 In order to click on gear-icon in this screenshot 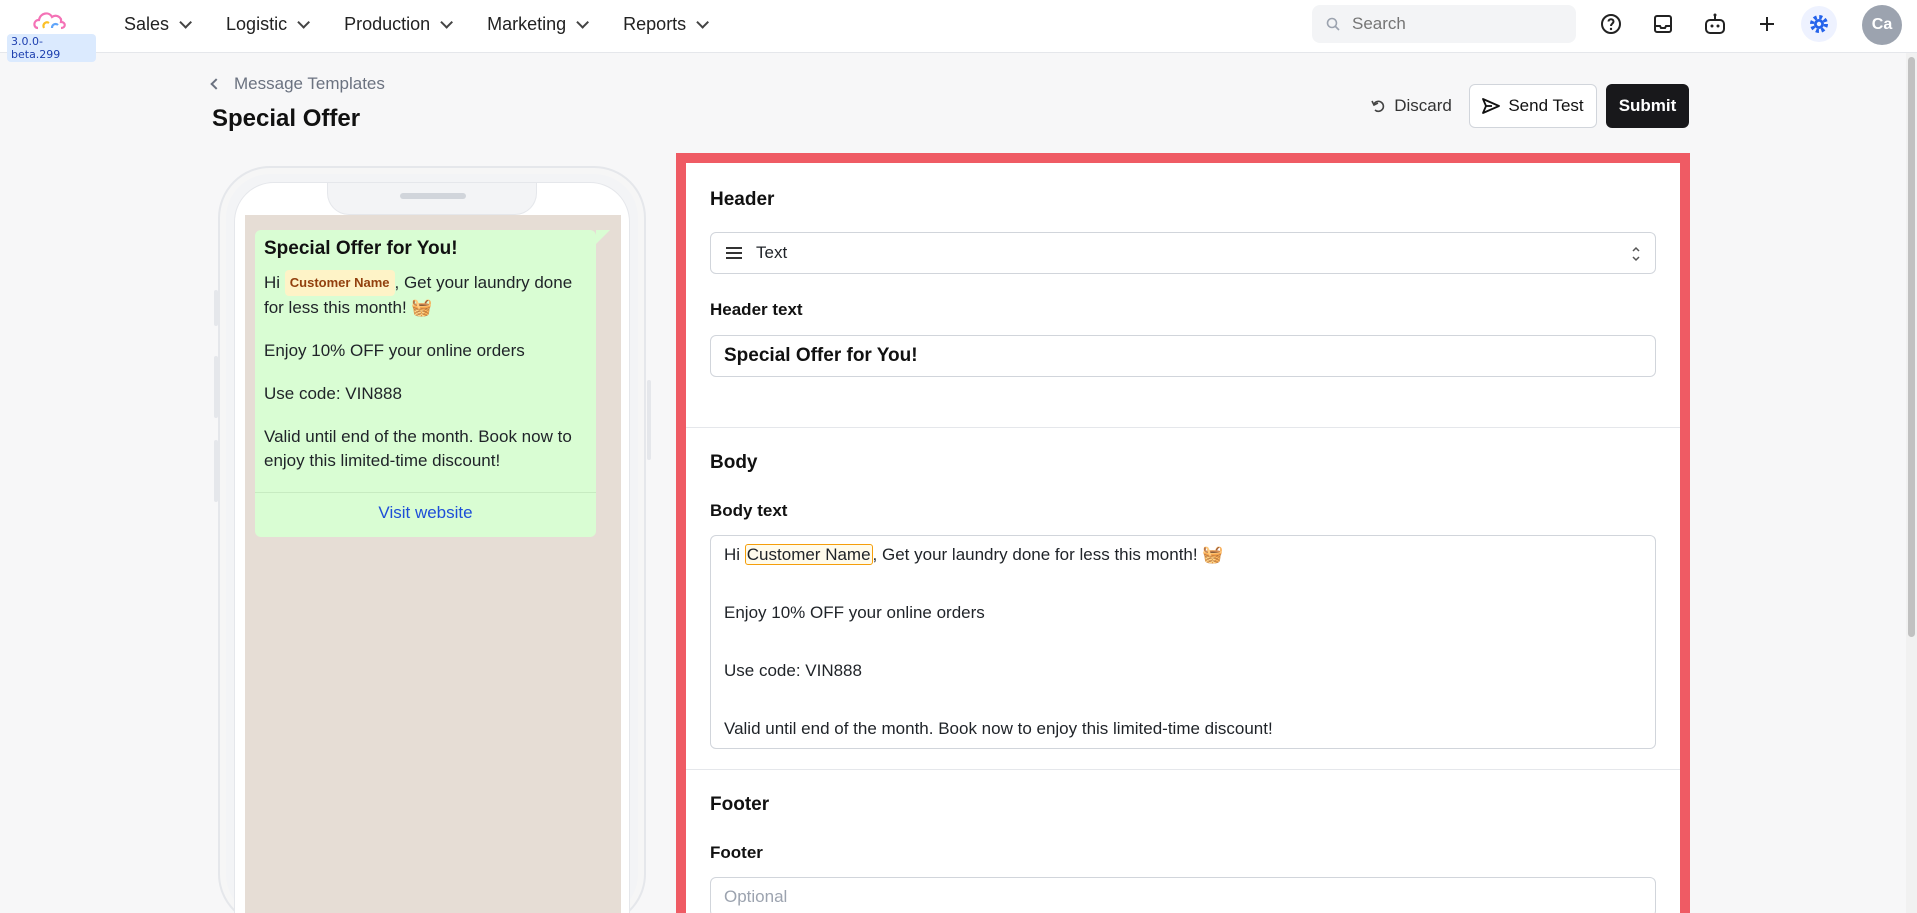, I will do `click(1819, 24)`.